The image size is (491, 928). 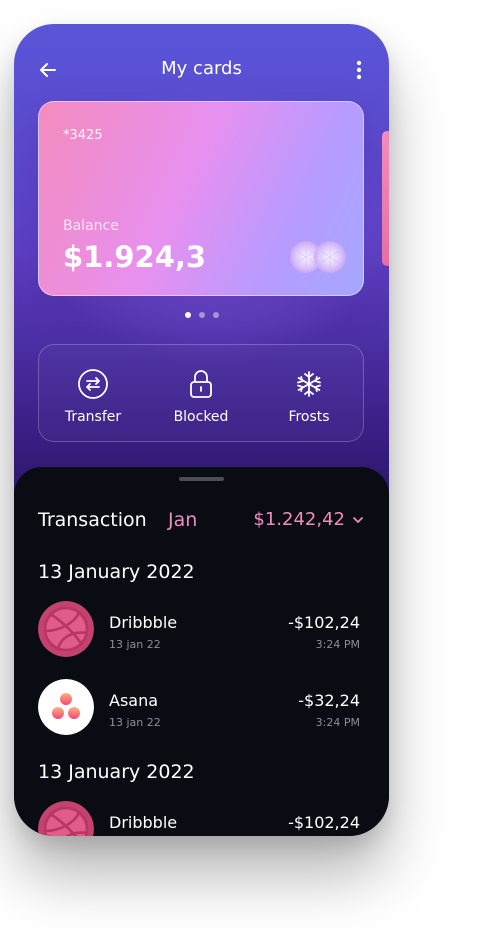 I want to click on more-vertical-icon, so click(x=359, y=70).